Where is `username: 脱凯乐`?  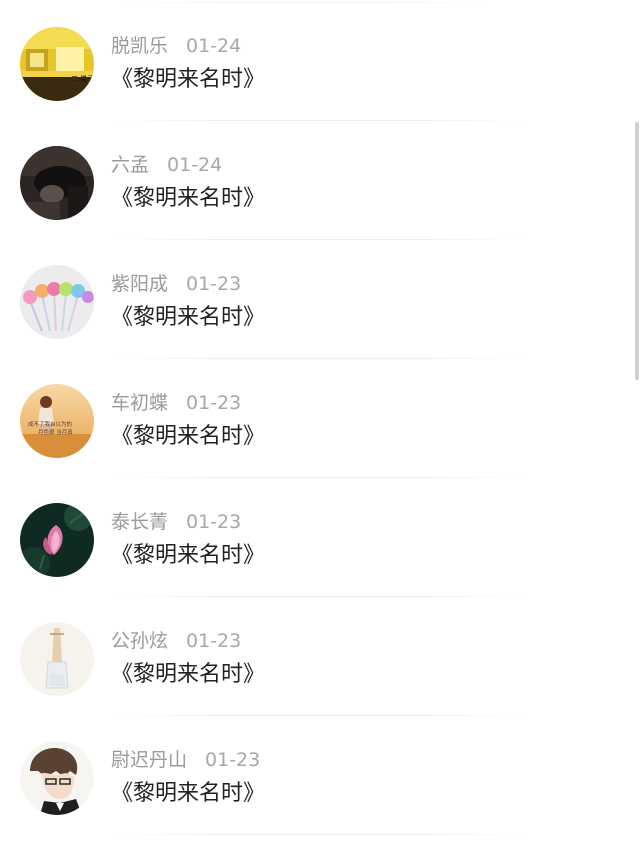 username: 脱凯乐 is located at coordinates (139, 46).